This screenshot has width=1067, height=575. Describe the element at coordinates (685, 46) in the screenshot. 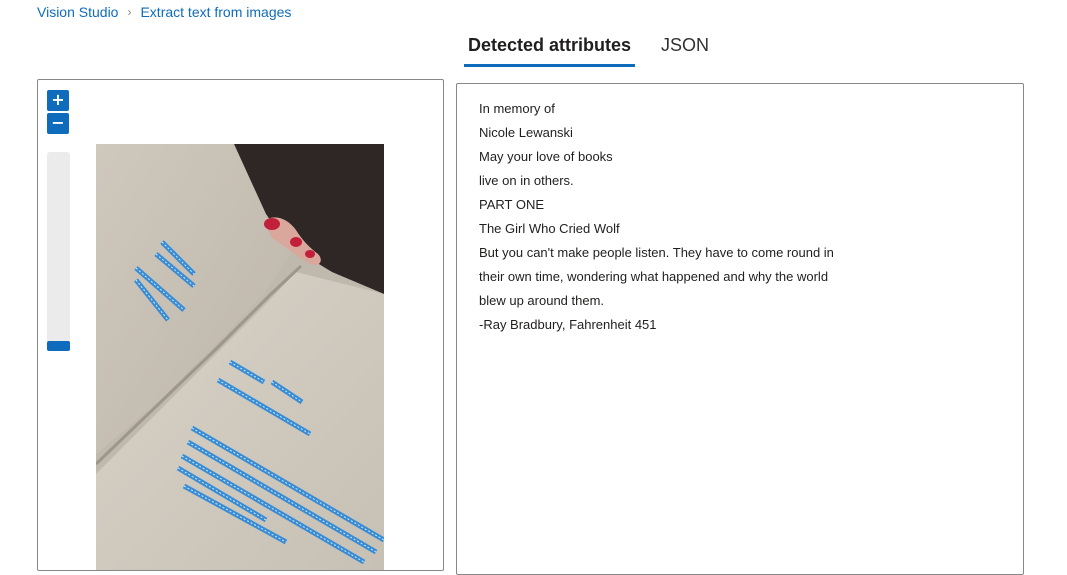

I see `tab-json: JSON` at that location.